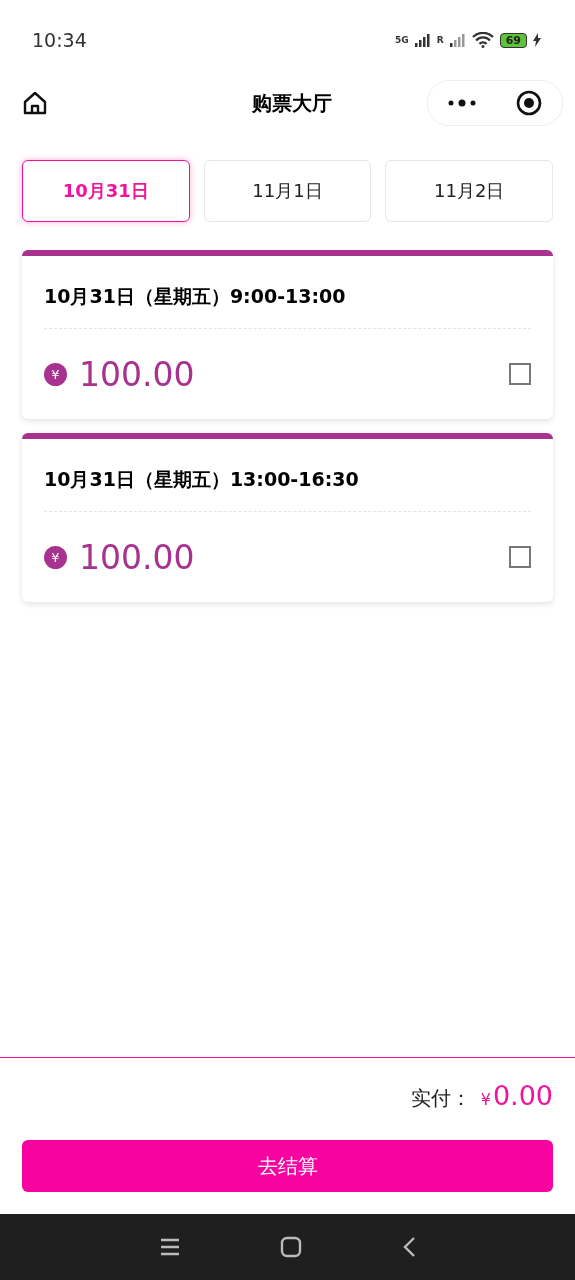 Image resolution: width=575 pixels, height=1280 pixels. What do you see at coordinates (290, 1247) in the screenshot?
I see `home-square-icon` at bounding box center [290, 1247].